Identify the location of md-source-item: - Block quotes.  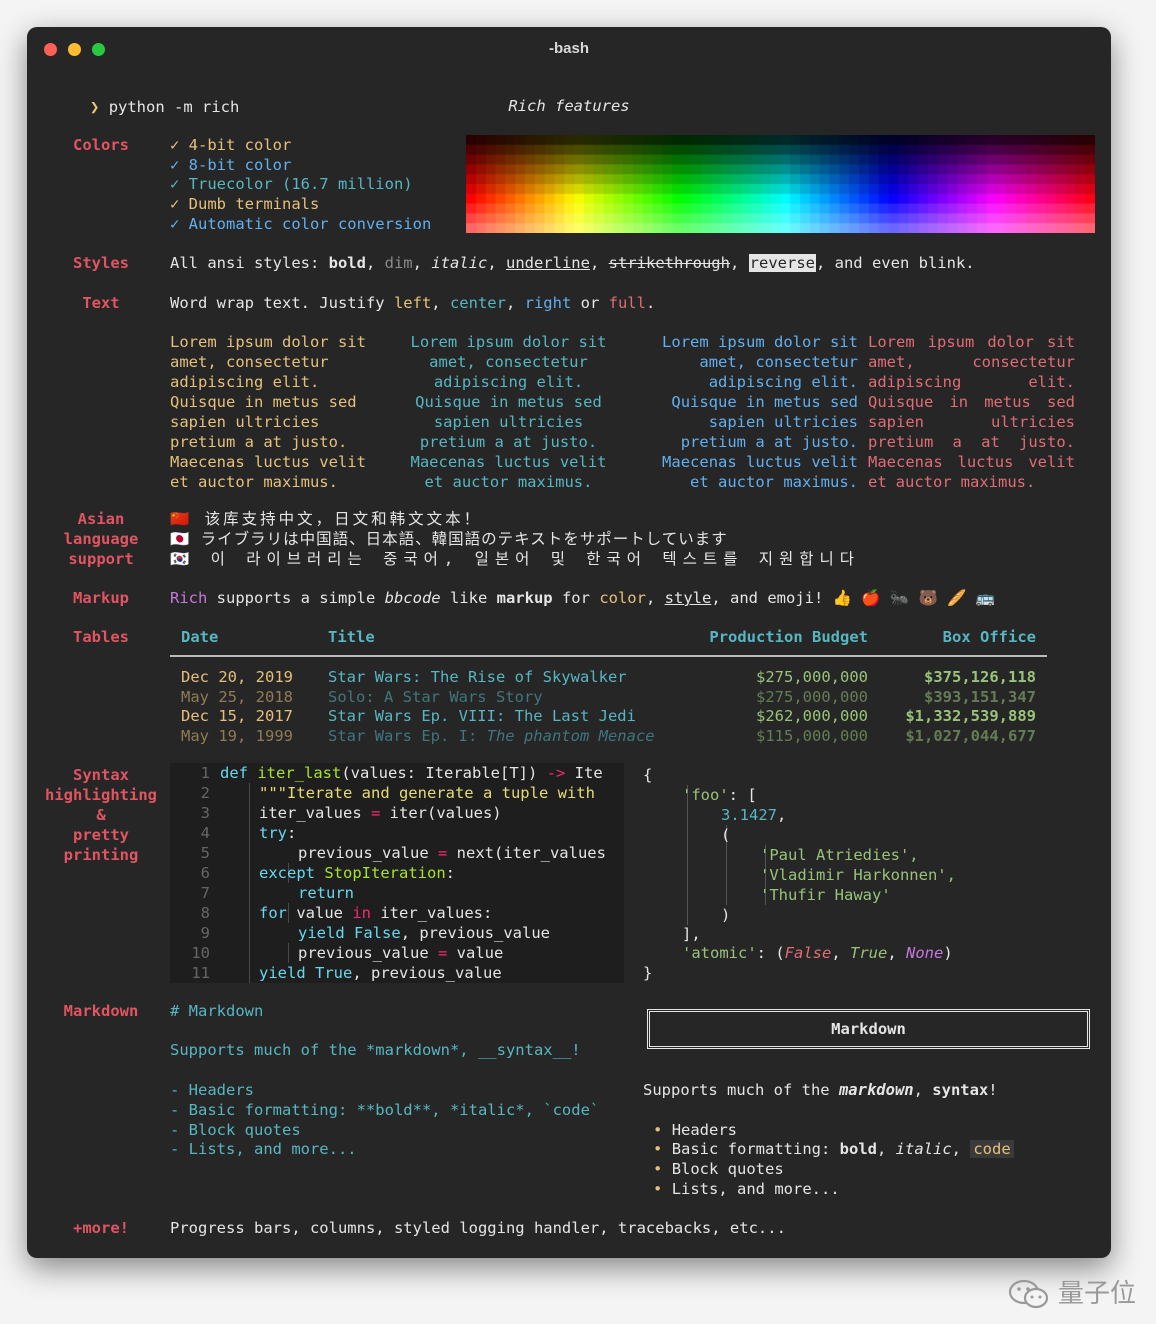
(235, 1130).